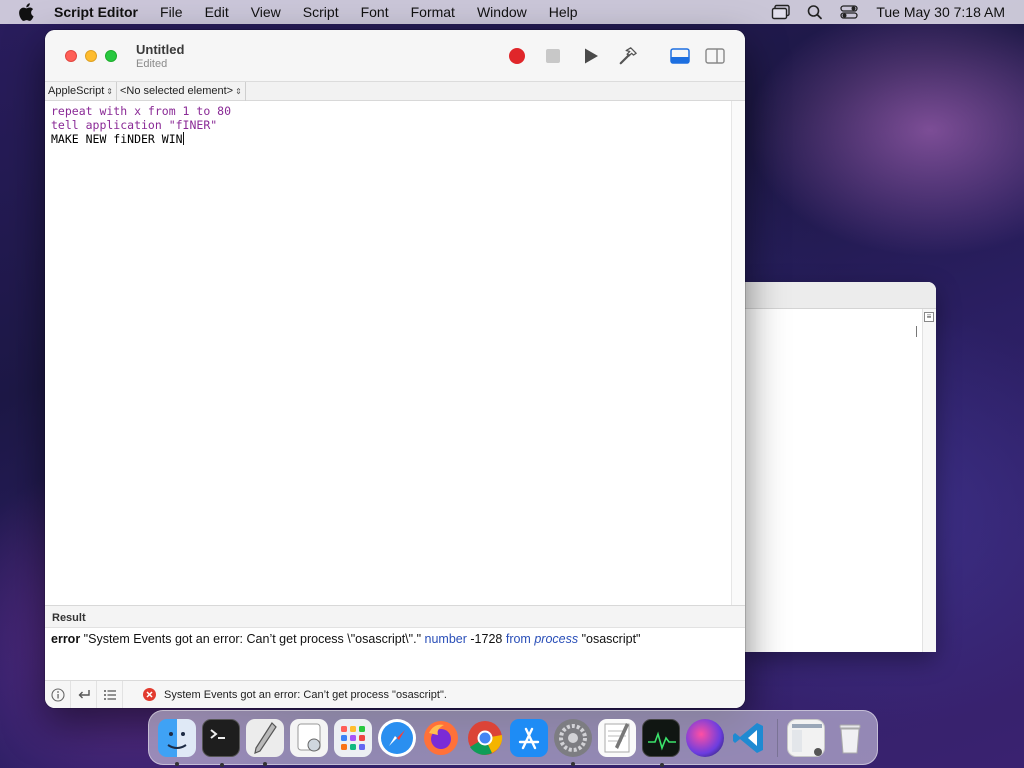 This screenshot has width=1024, height=768. Describe the element at coordinates (171, 12) in the screenshot. I see `menu-file: File` at that location.